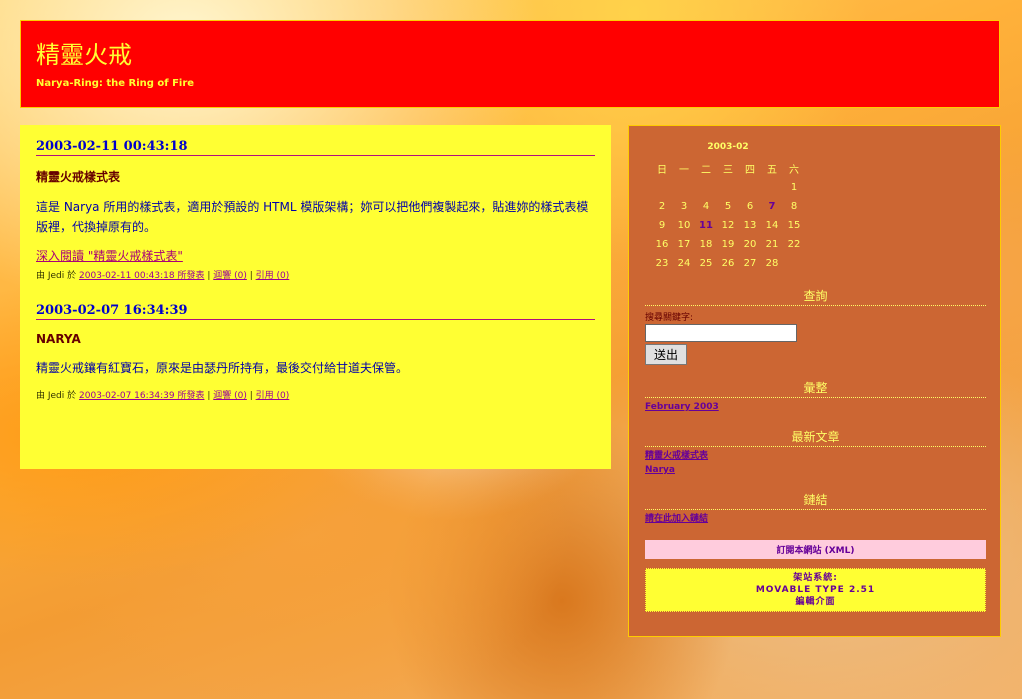 The image size is (1022, 699). Describe the element at coordinates (750, 263) in the screenshot. I see `calendar-day: 27` at that location.